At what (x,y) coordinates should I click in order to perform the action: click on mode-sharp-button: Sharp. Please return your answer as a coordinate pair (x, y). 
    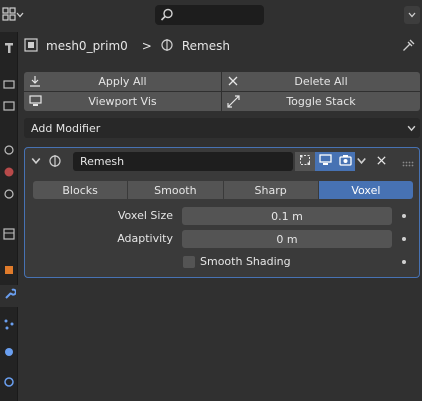
    Looking at the image, I should click on (271, 190).